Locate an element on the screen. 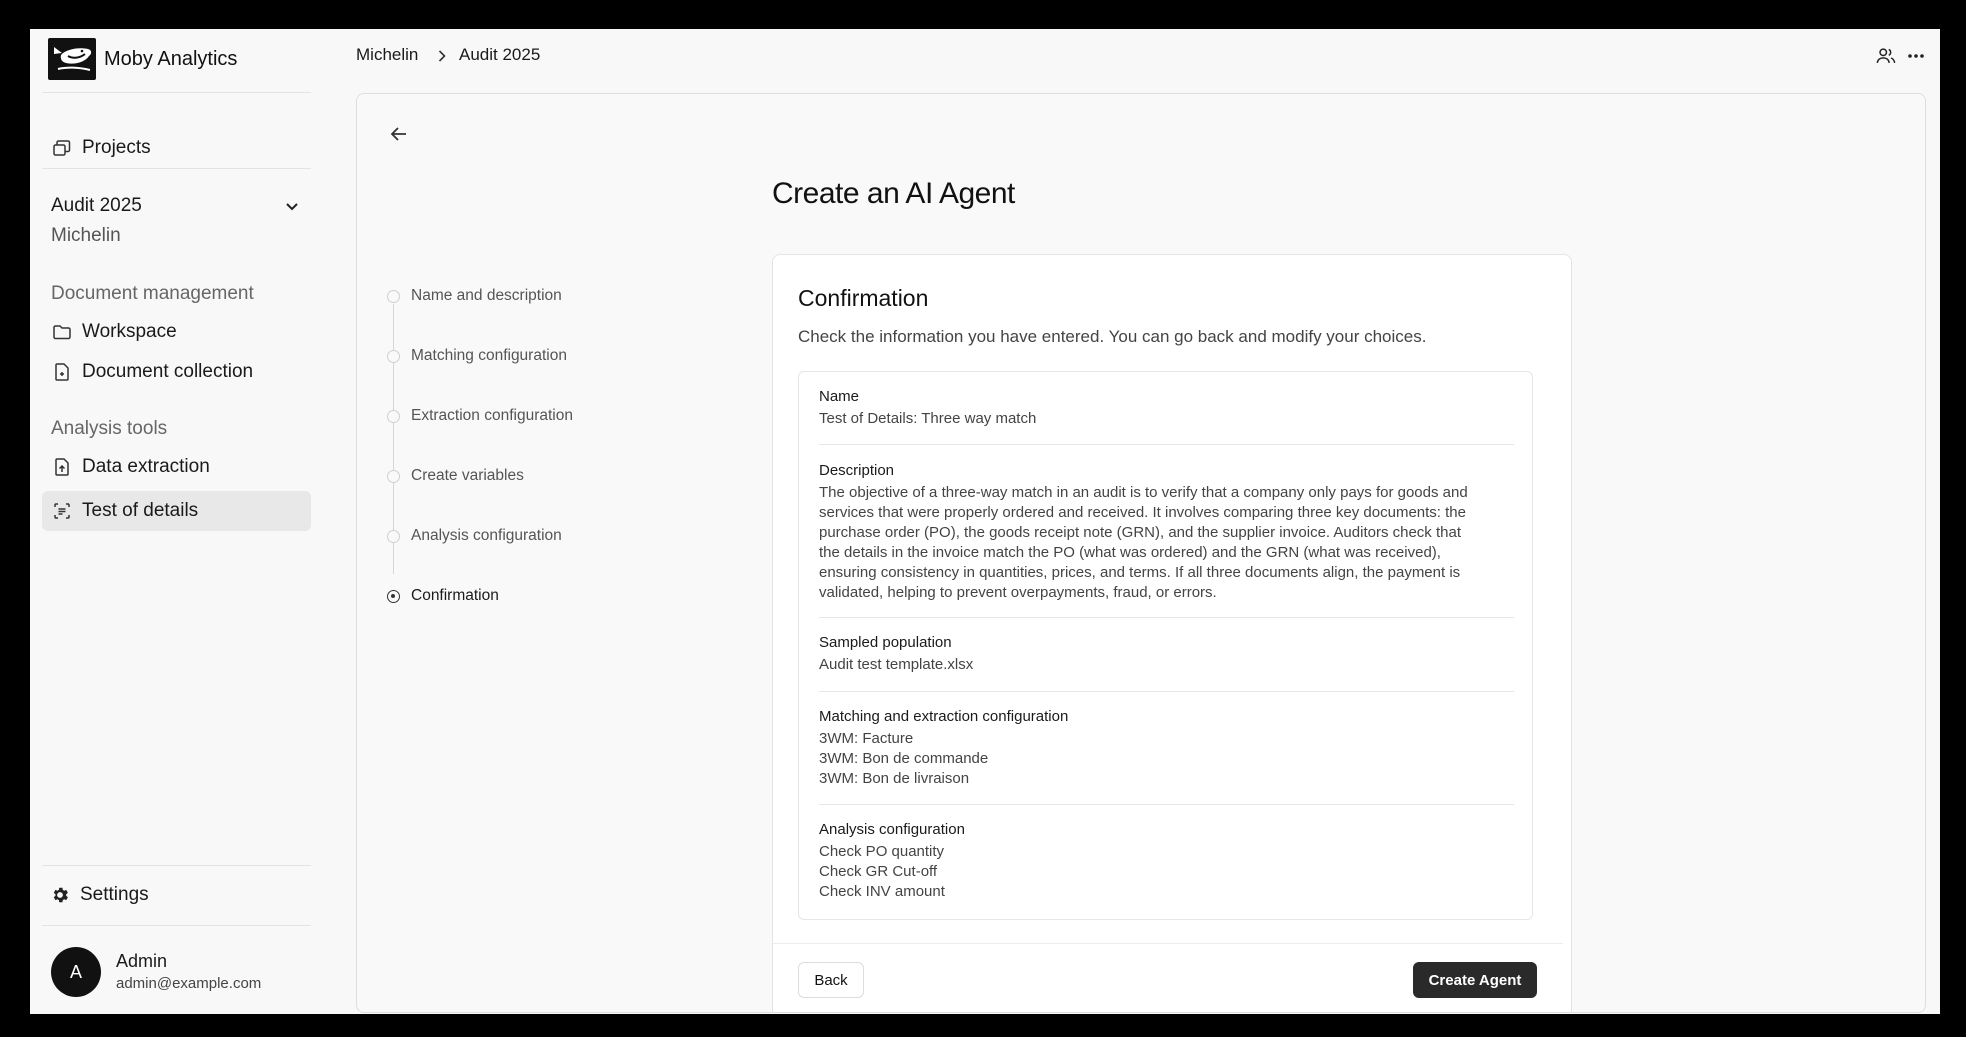  config-line: Check PO quantity is located at coordinates (882, 851).